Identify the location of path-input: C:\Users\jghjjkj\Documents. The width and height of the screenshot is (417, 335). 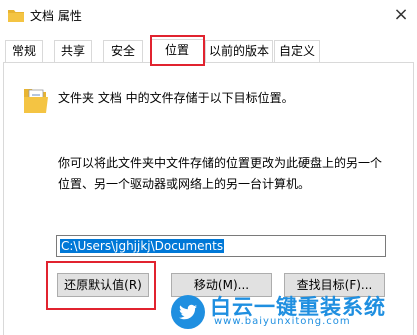
(221, 246).